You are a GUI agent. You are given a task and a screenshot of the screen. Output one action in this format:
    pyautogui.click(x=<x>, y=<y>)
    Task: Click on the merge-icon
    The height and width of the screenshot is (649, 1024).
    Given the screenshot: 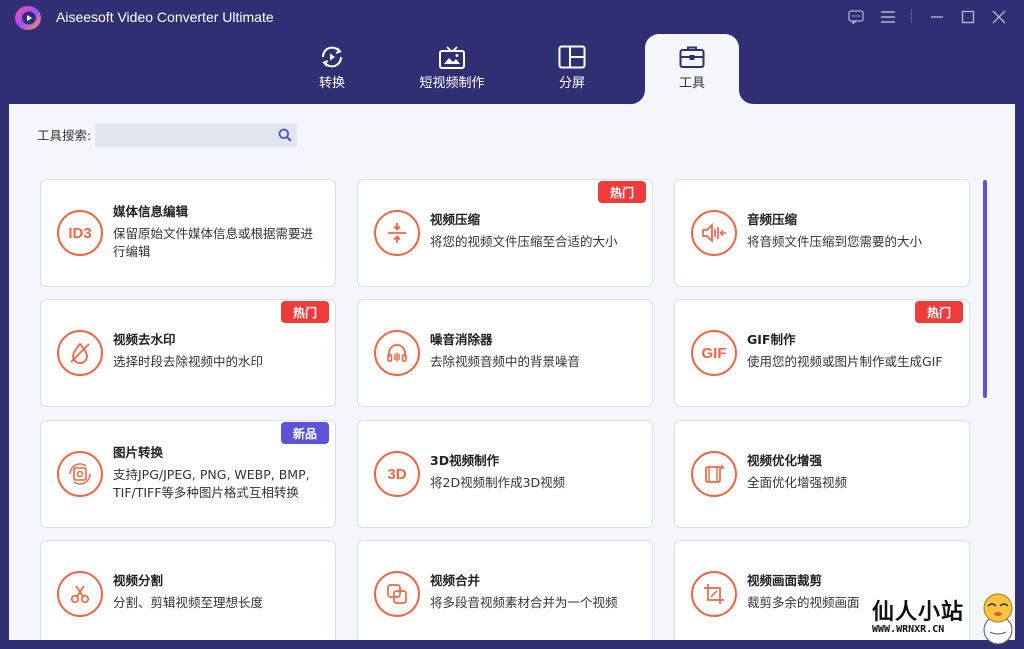 What is the action you would take?
    pyautogui.click(x=397, y=594)
    